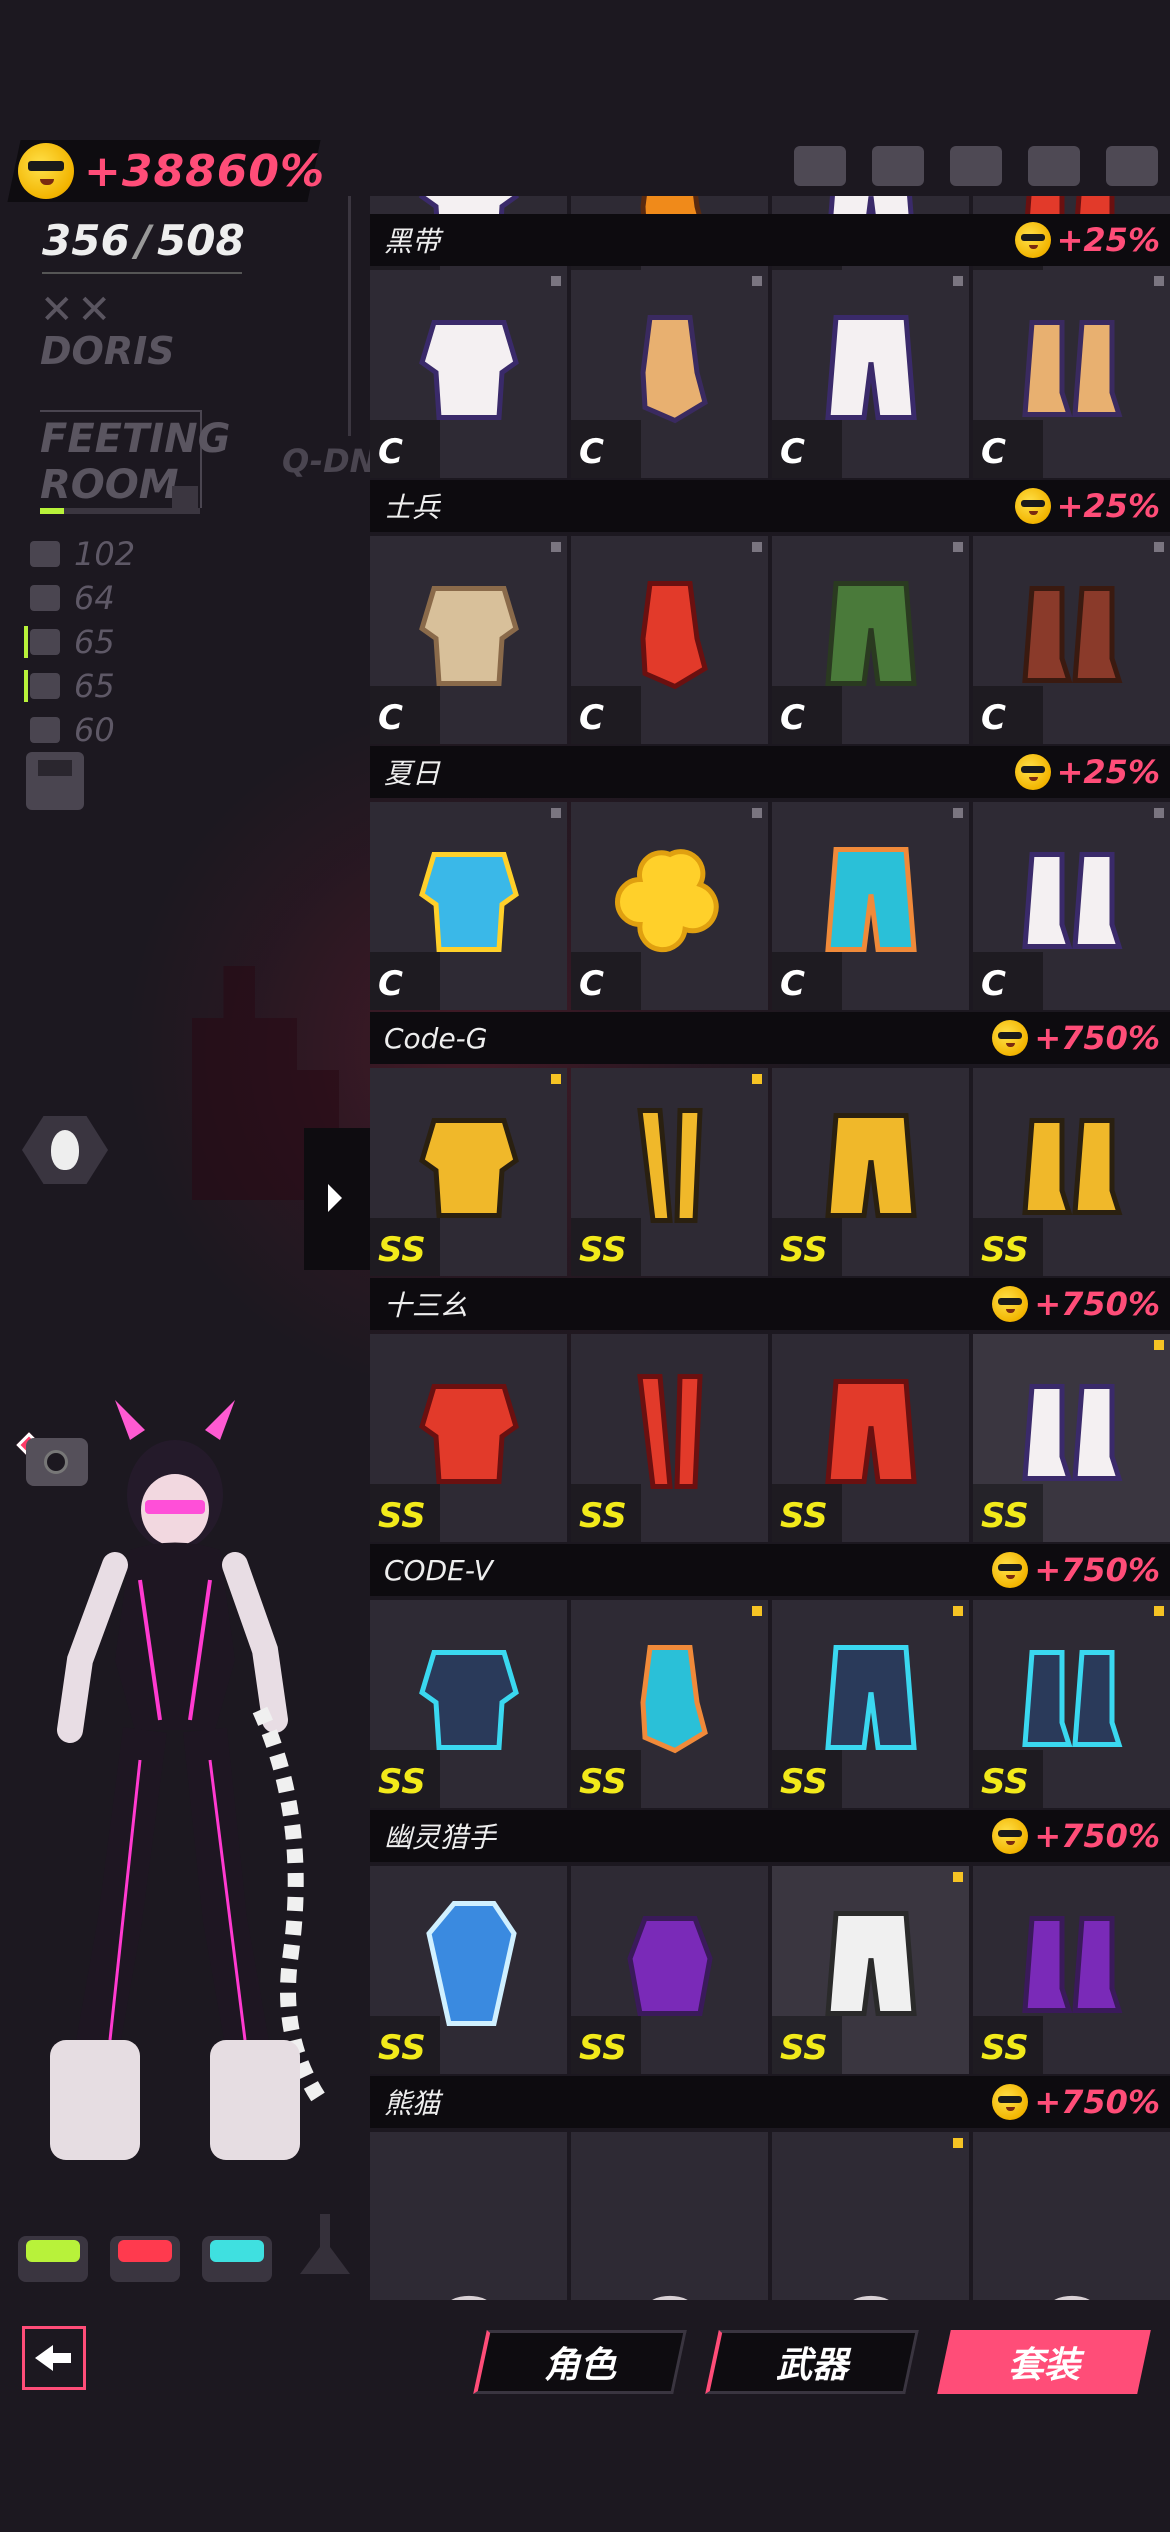 Image resolution: width=1170 pixels, height=2532 pixels. What do you see at coordinates (812, 2362) in the screenshot?
I see `tab-weapon: 武器` at bounding box center [812, 2362].